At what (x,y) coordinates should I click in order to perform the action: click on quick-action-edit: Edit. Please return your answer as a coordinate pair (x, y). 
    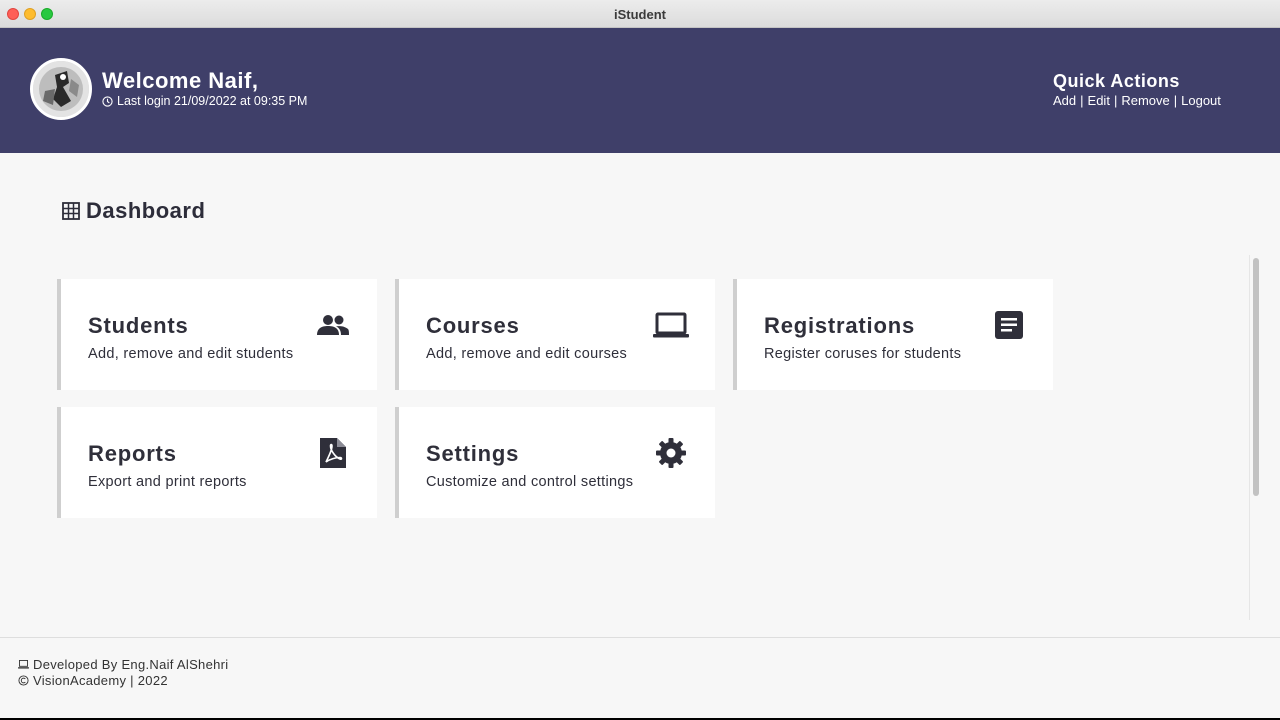
    Looking at the image, I should click on (1099, 100).